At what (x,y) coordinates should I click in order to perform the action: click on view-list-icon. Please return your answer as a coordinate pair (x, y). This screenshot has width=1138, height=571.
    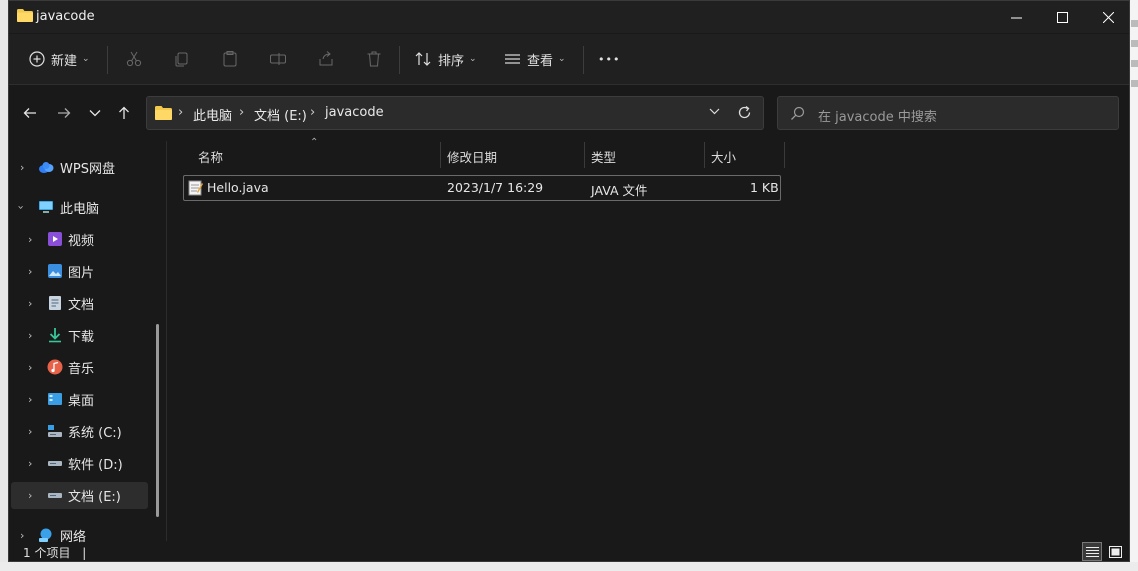
    Looking at the image, I should click on (512, 59).